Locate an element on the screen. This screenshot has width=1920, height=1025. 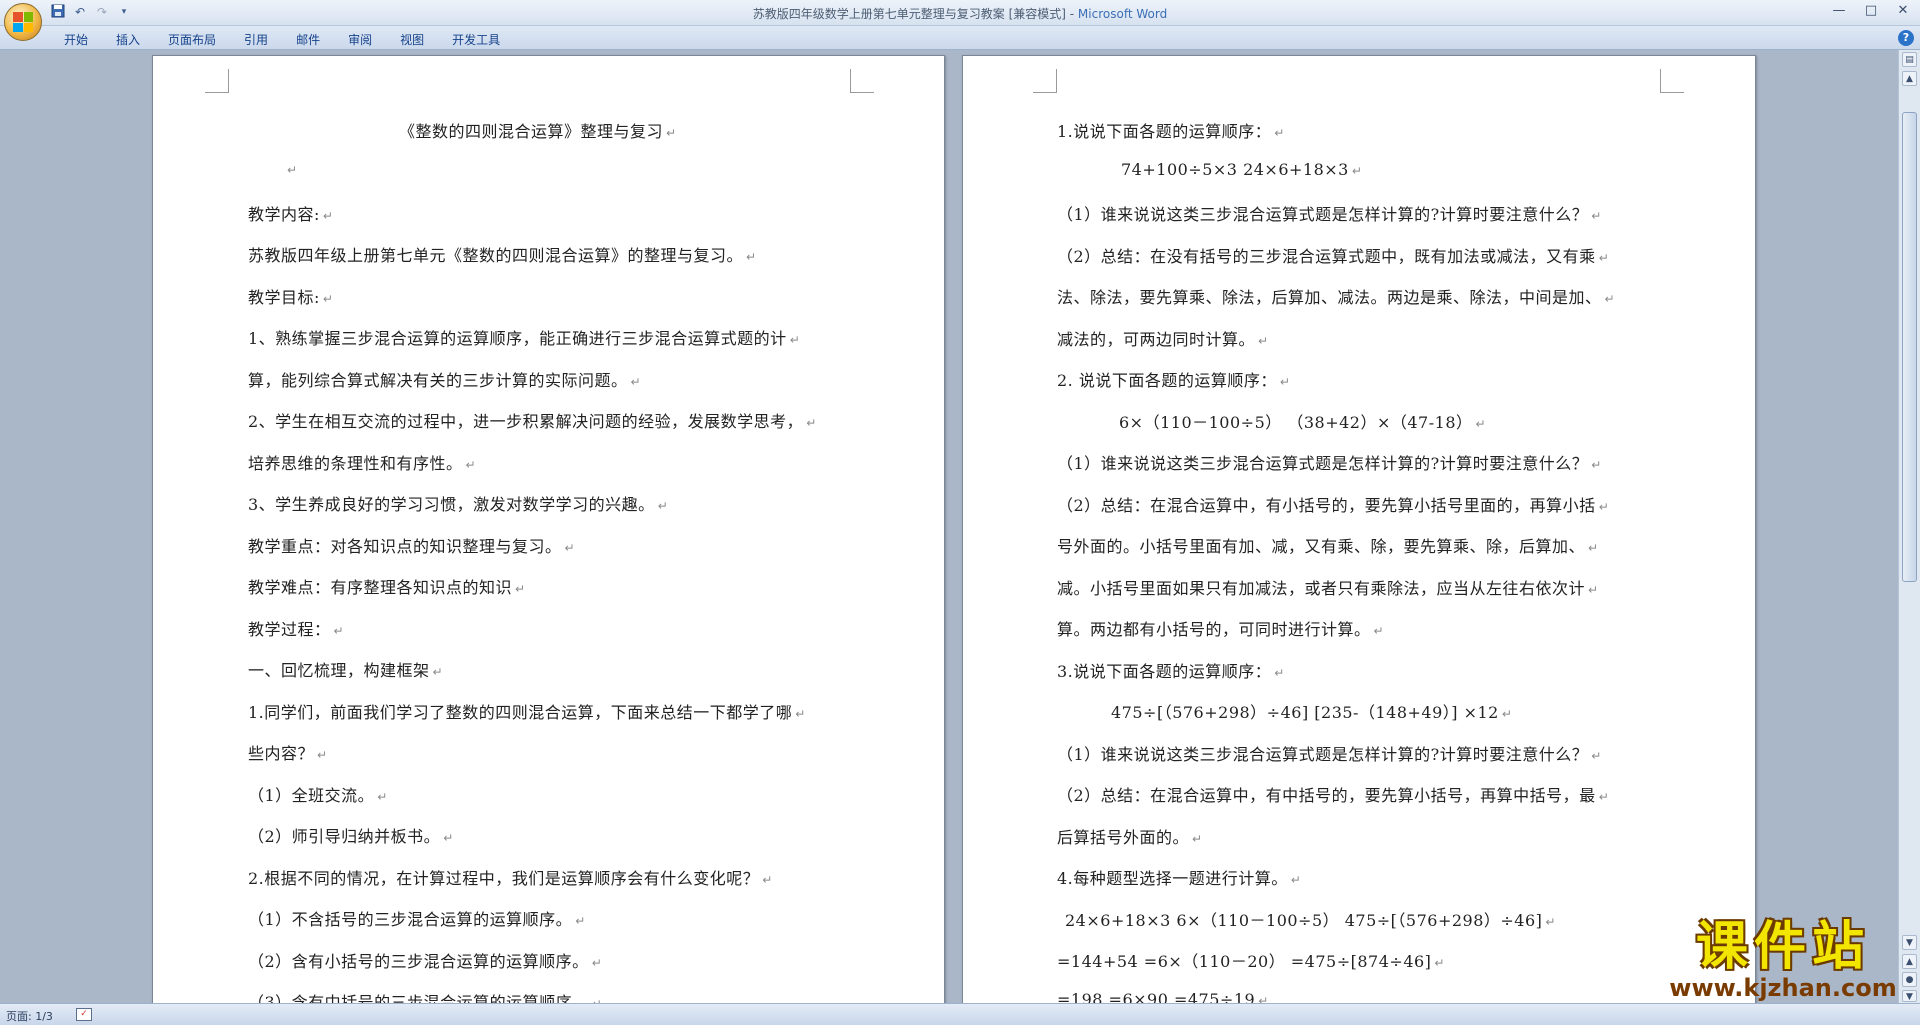
scroll-up-icon: ▲ is located at coordinates (1909, 78).